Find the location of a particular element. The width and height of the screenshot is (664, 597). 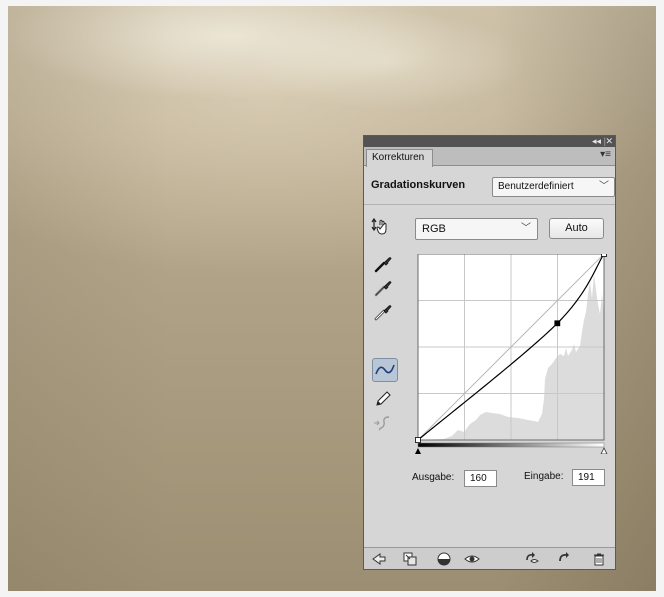

back-arrow-icon is located at coordinates (379, 559).